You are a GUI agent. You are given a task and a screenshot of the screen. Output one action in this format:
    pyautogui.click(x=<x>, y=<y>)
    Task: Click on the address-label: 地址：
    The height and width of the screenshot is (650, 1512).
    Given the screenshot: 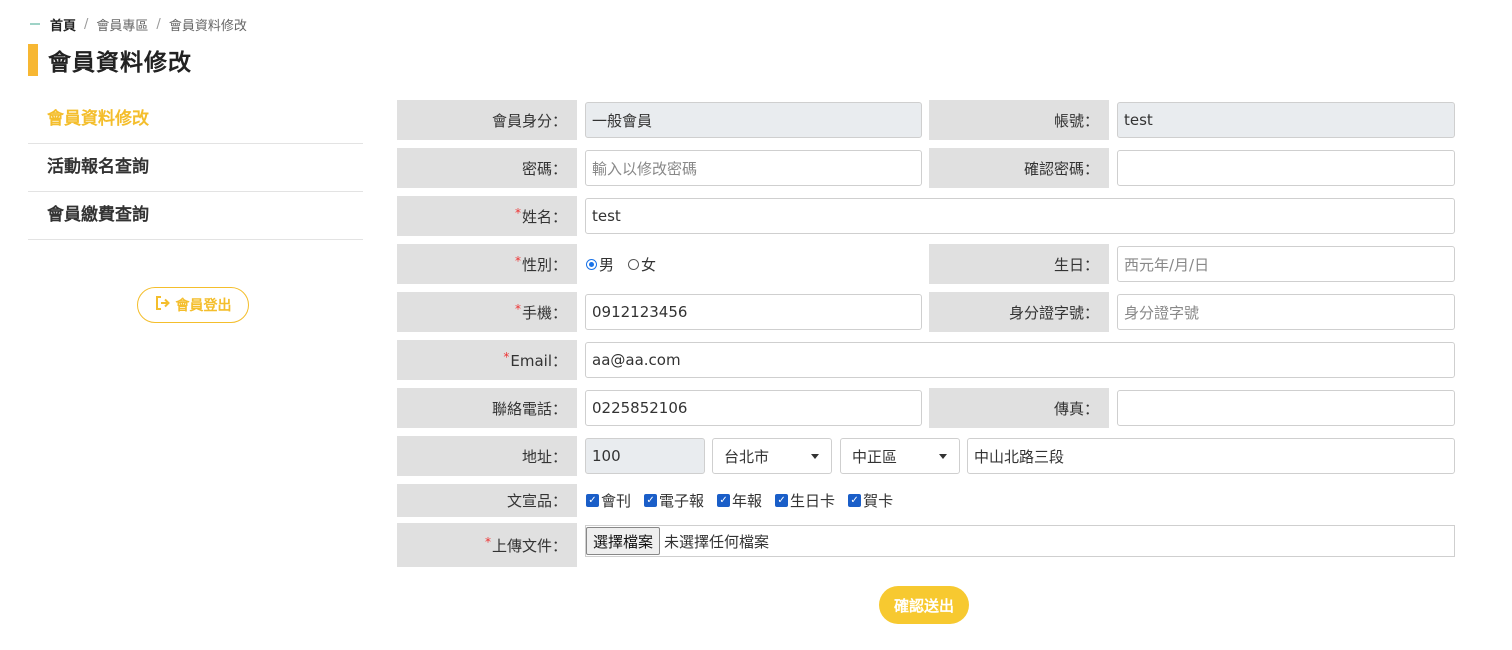 What is the action you would take?
    pyautogui.click(x=487, y=456)
    